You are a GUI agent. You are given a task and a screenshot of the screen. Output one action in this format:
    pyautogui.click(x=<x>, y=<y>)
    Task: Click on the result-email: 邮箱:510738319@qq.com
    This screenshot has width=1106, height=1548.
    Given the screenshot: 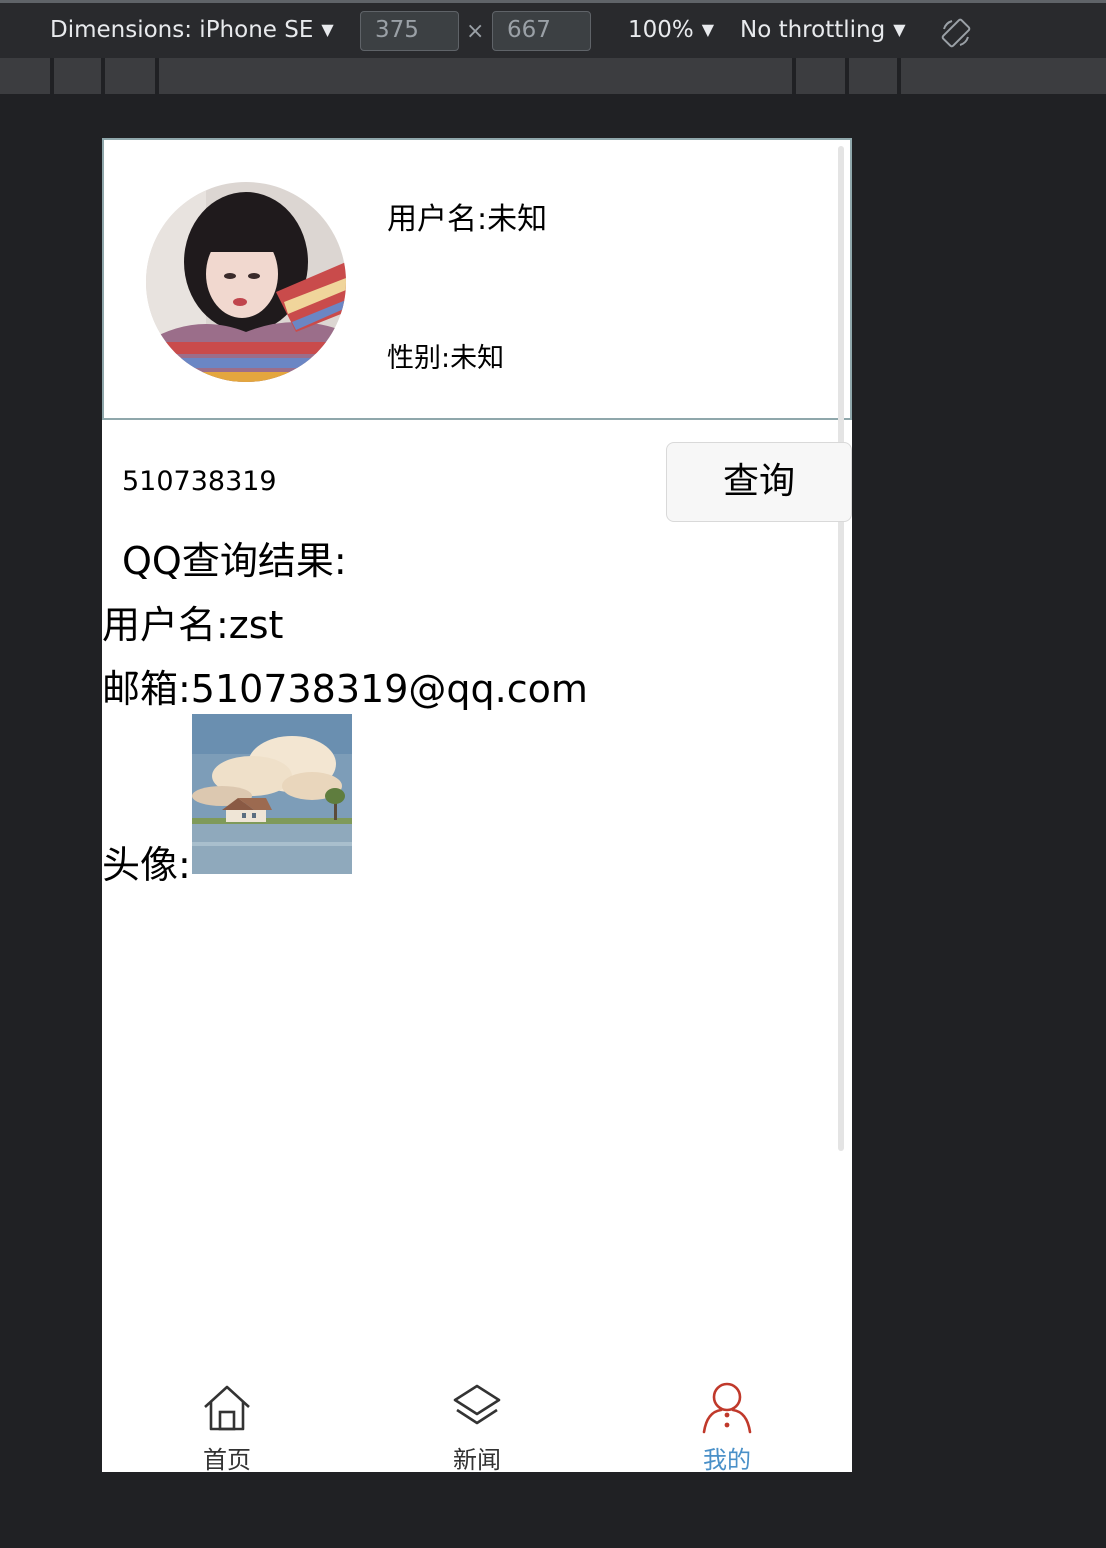 What is the action you would take?
    pyautogui.click(x=345, y=689)
    